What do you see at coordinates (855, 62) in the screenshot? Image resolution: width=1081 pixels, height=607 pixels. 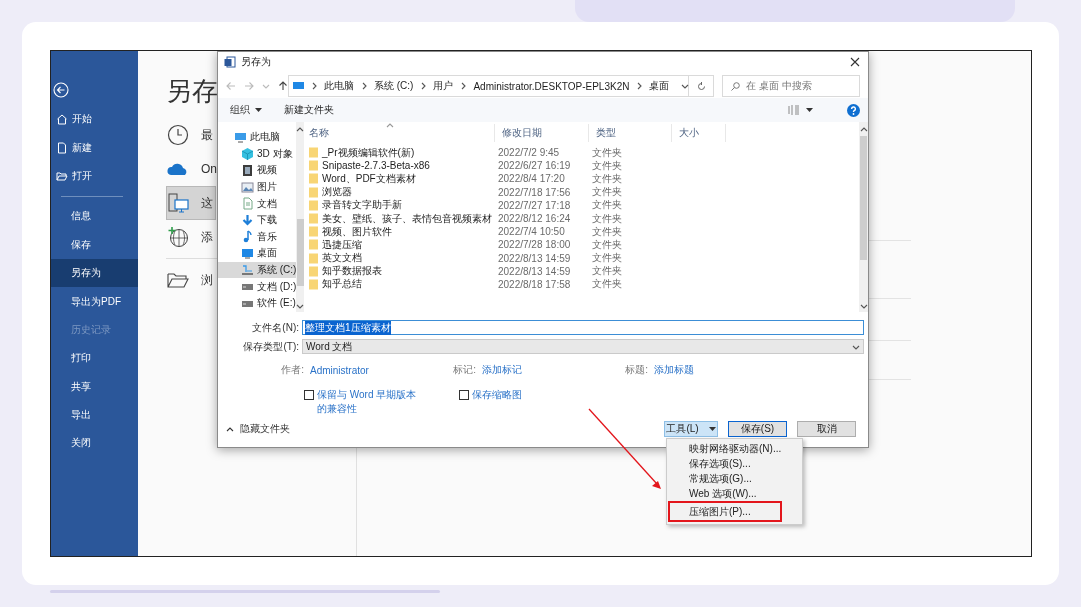 I see `close-icon` at bounding box center [855, 62].